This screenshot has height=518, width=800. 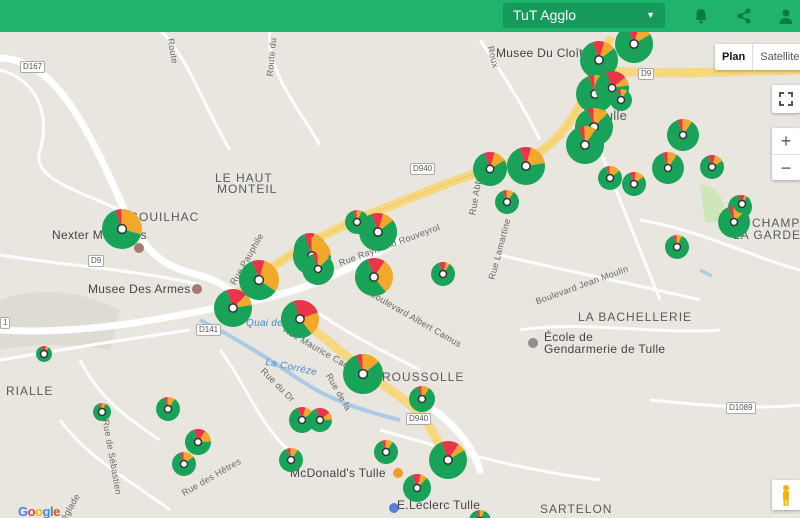 What do you see at coordinates (786, 141) in the screenshot?
I see `zoom-in-button: +` at bounding box center [786, 141].